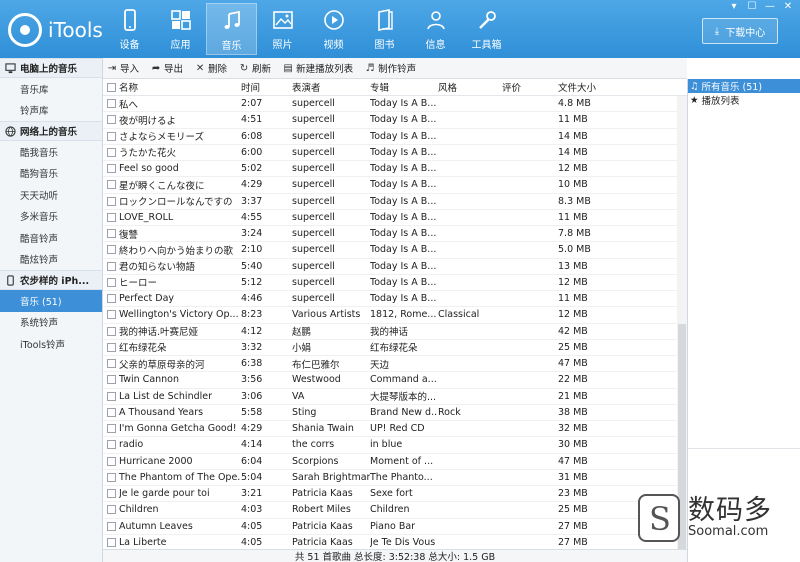 Image resolution: width=800 pixels, height=562 pixels. What do you see at coordinates (435, 29) in the screenshot?
I see `nav-info: 信息` at bounding box center [435, 29].